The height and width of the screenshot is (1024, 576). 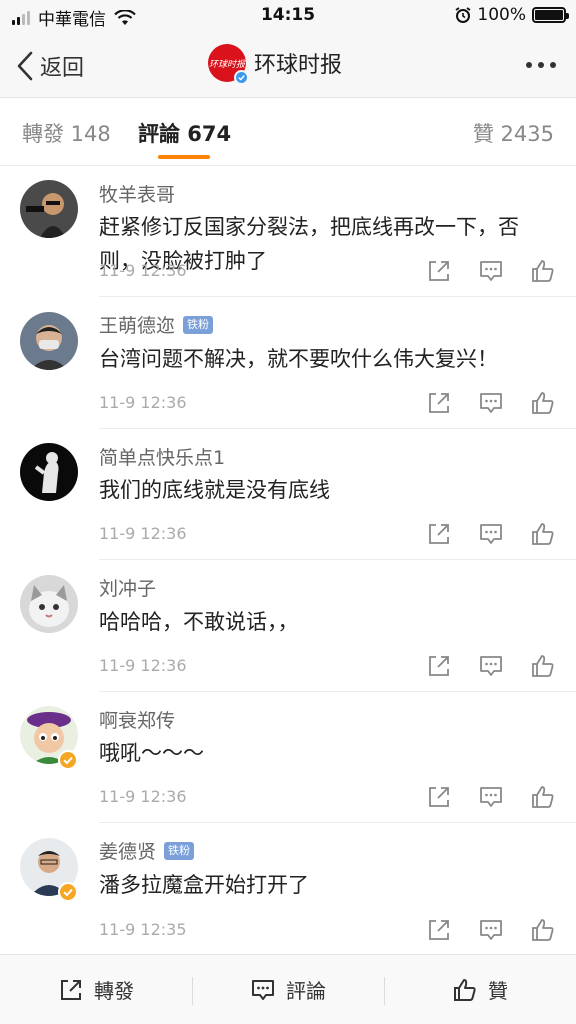 I want to click on tab-likes: 贊 2435, so click(x=513, y=133).